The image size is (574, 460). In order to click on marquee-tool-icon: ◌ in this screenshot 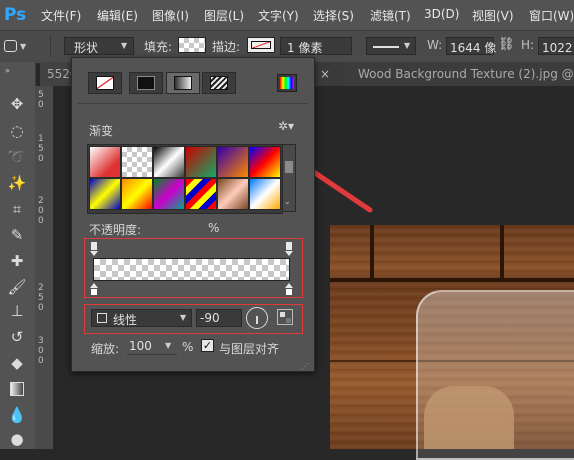, I will do `click(17, 131)`.